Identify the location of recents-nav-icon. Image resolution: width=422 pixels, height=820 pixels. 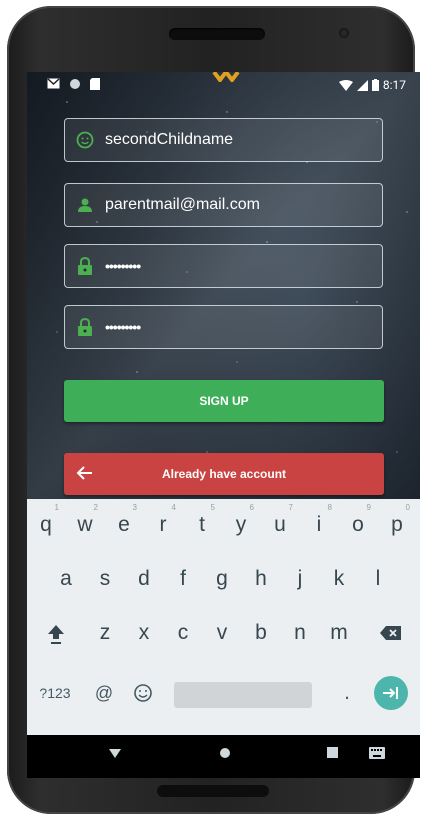
(332, 752).